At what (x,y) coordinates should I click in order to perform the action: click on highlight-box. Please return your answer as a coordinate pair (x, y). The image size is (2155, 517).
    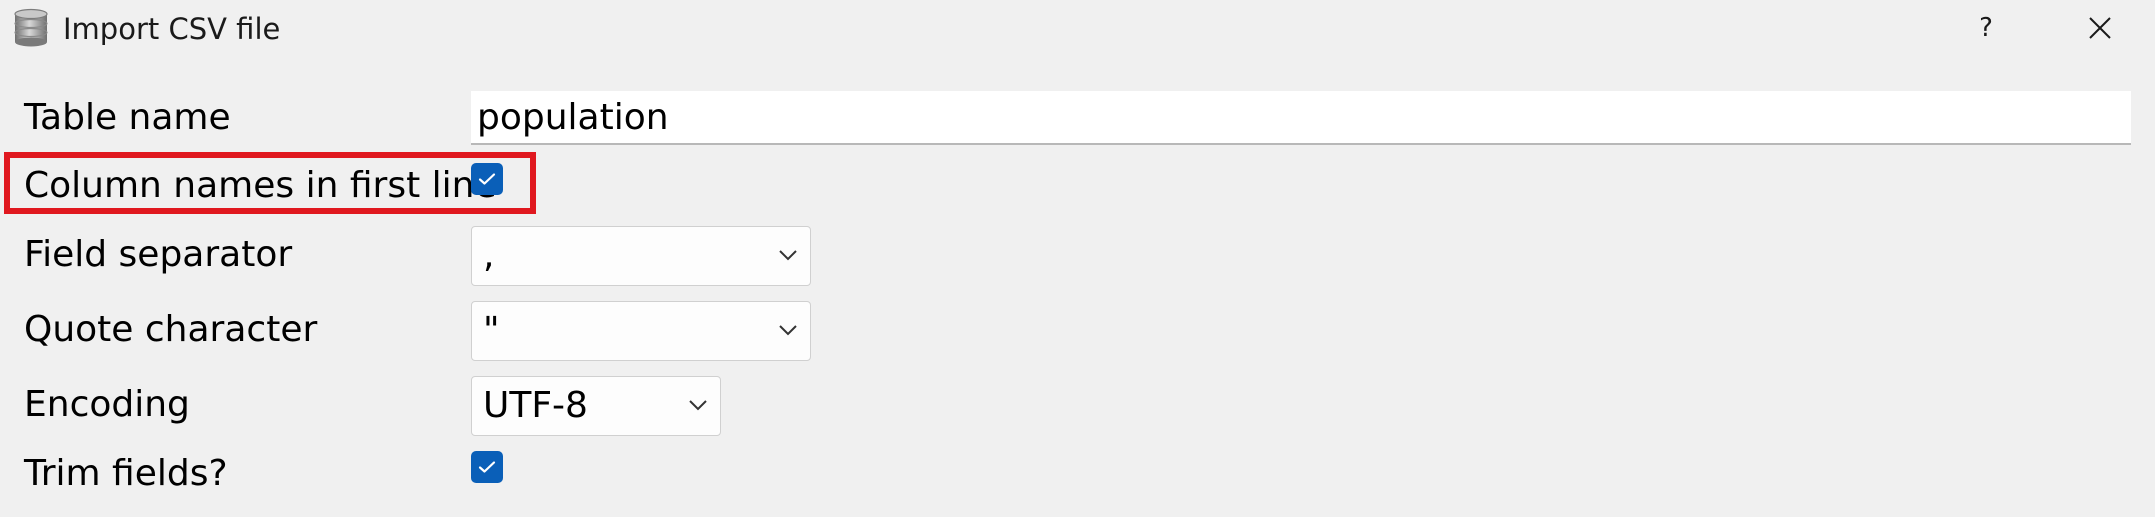
    Looking at the image, I should click on (270, 183).